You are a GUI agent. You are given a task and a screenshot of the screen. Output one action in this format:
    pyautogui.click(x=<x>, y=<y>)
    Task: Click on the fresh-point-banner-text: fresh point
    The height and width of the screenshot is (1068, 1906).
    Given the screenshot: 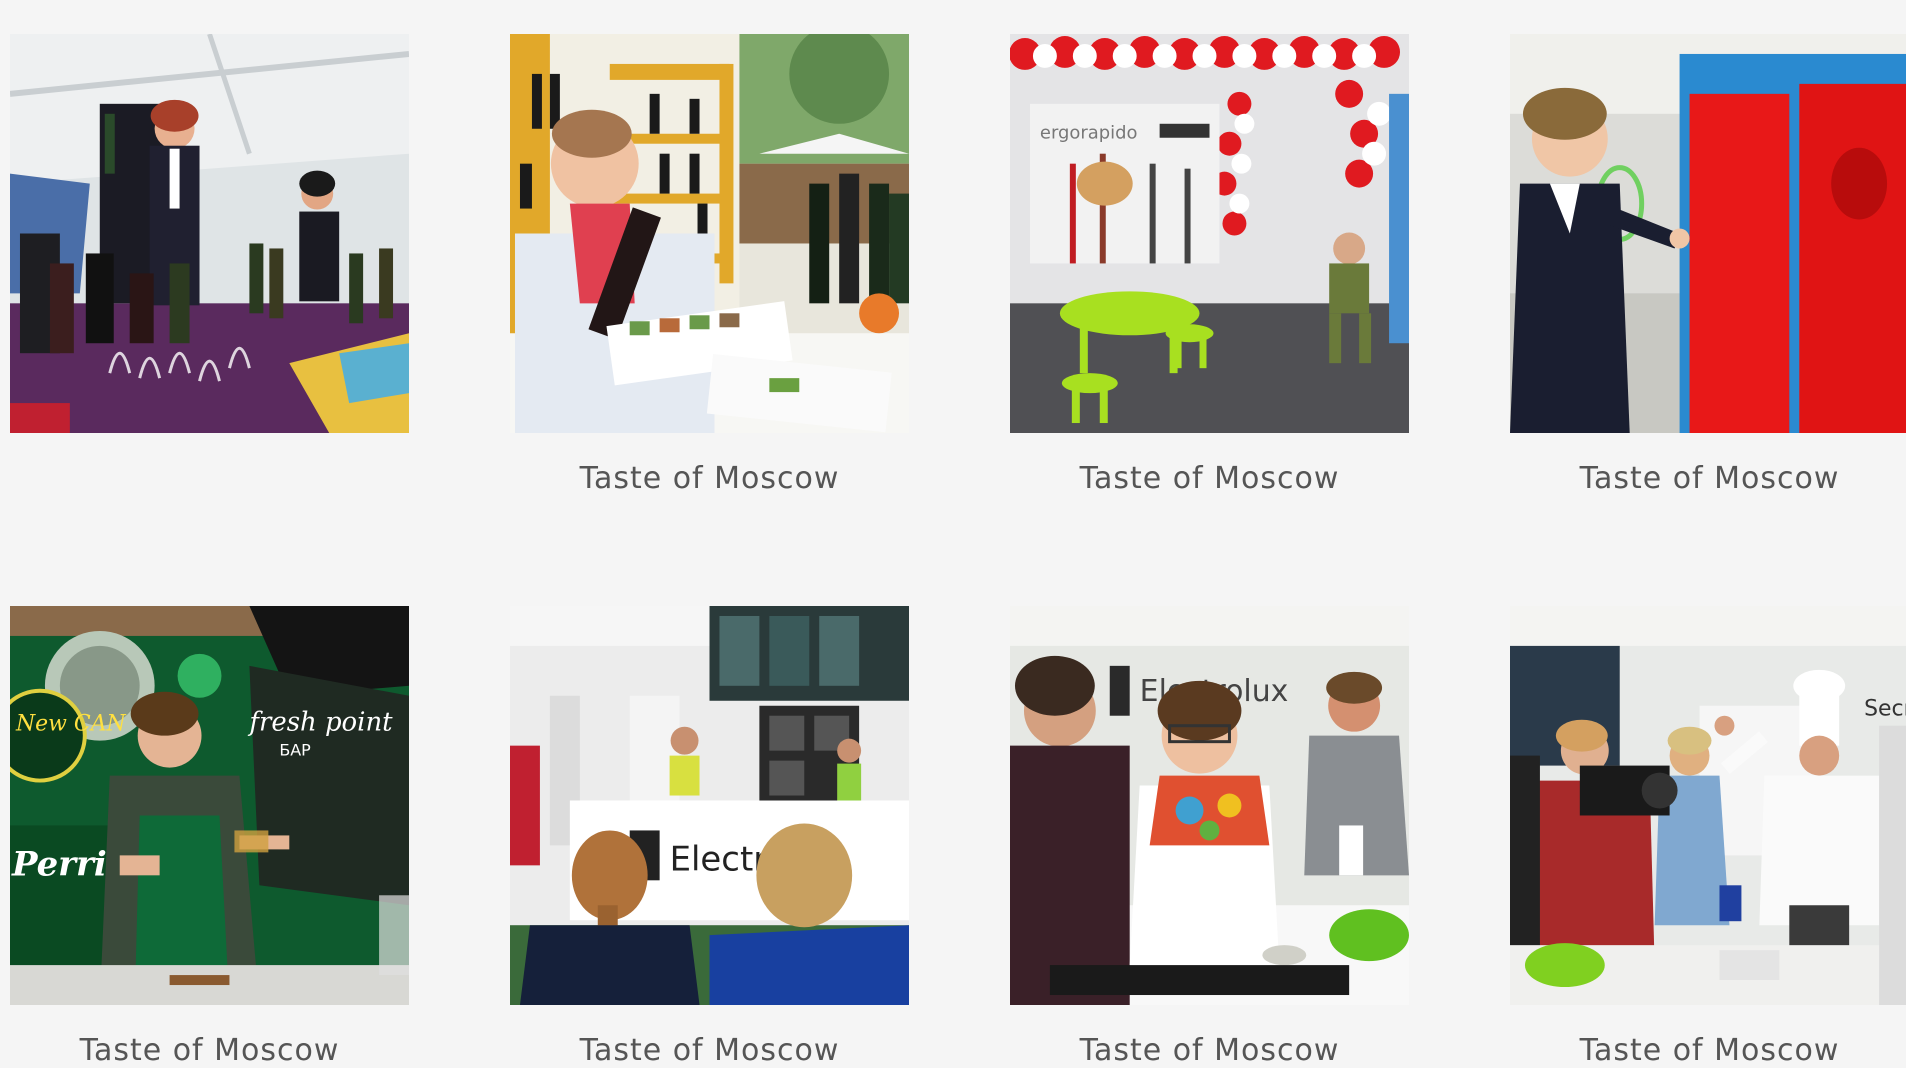 What is the action you would take?
    pyautogui.click(x=320, y=723)
    